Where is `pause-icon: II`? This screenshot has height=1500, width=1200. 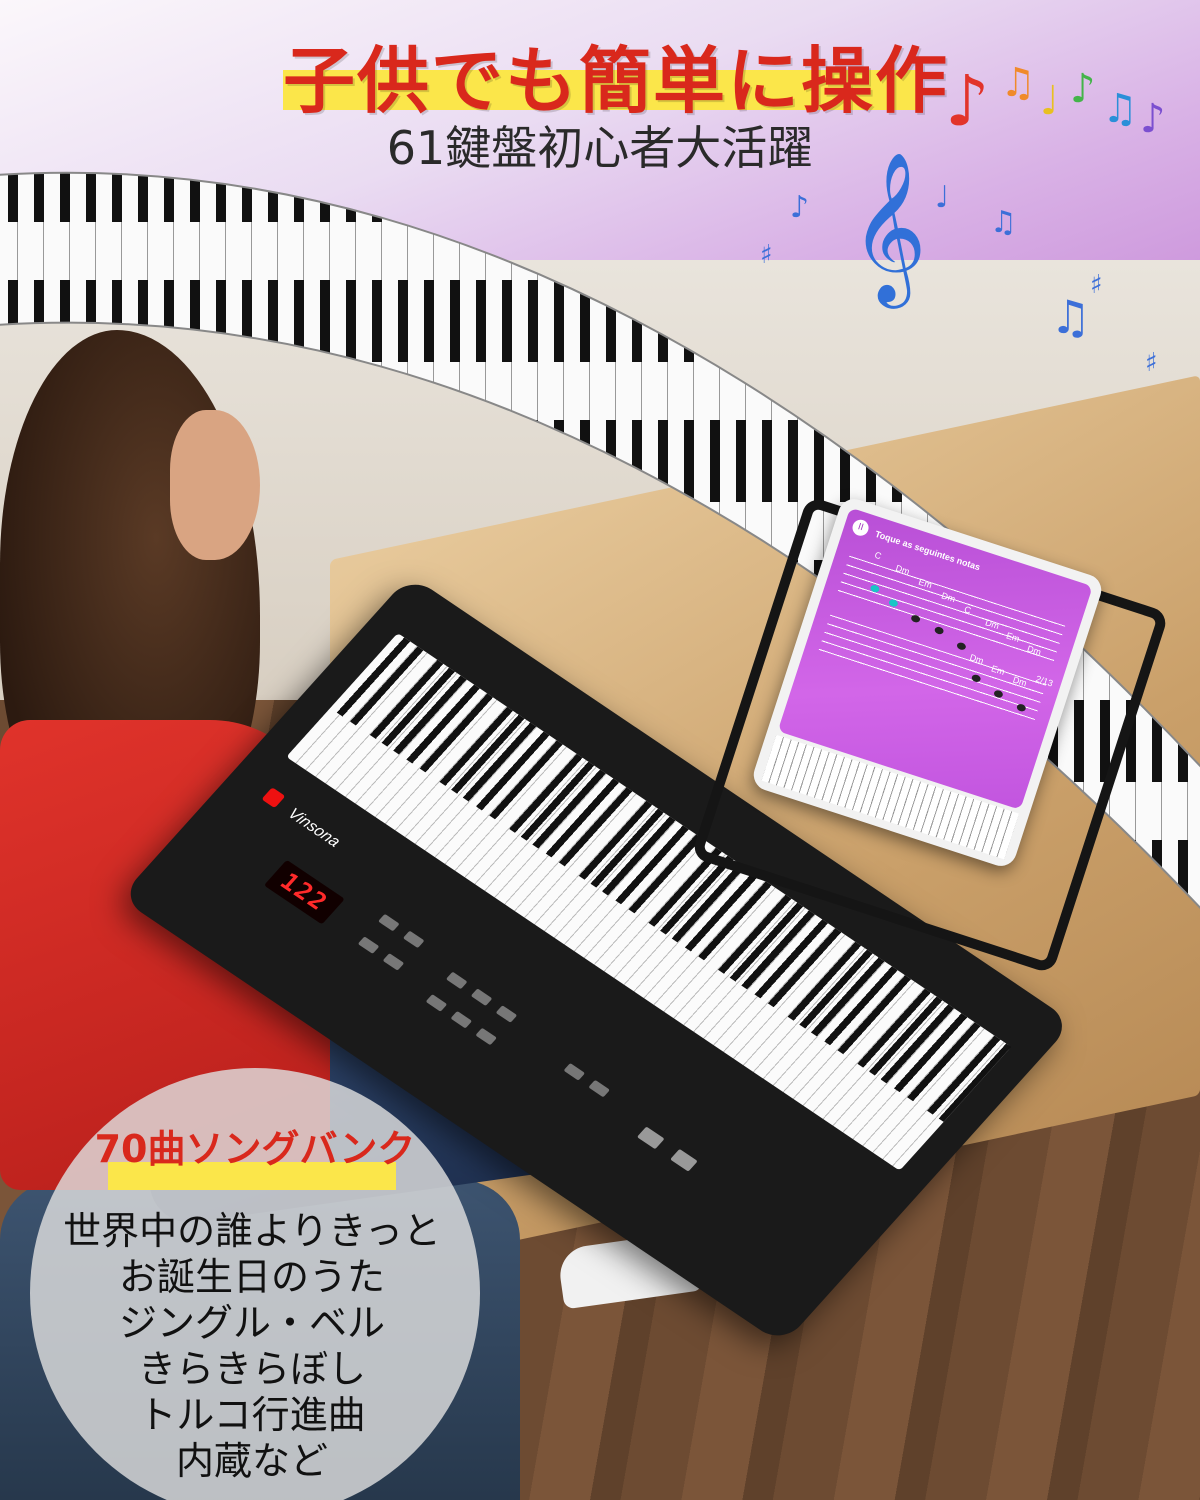
pause-icon: II is located at coordinates (860, 527).